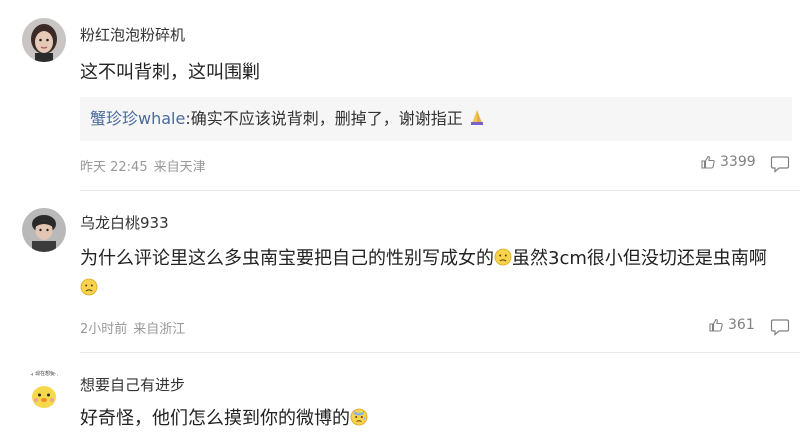 The height and width of the screenshot is (445, 800). What do you see at coordinates (104, 329) in the screenshot?
I see `timestamp: 2小时前` at bounding box center [104, 329].